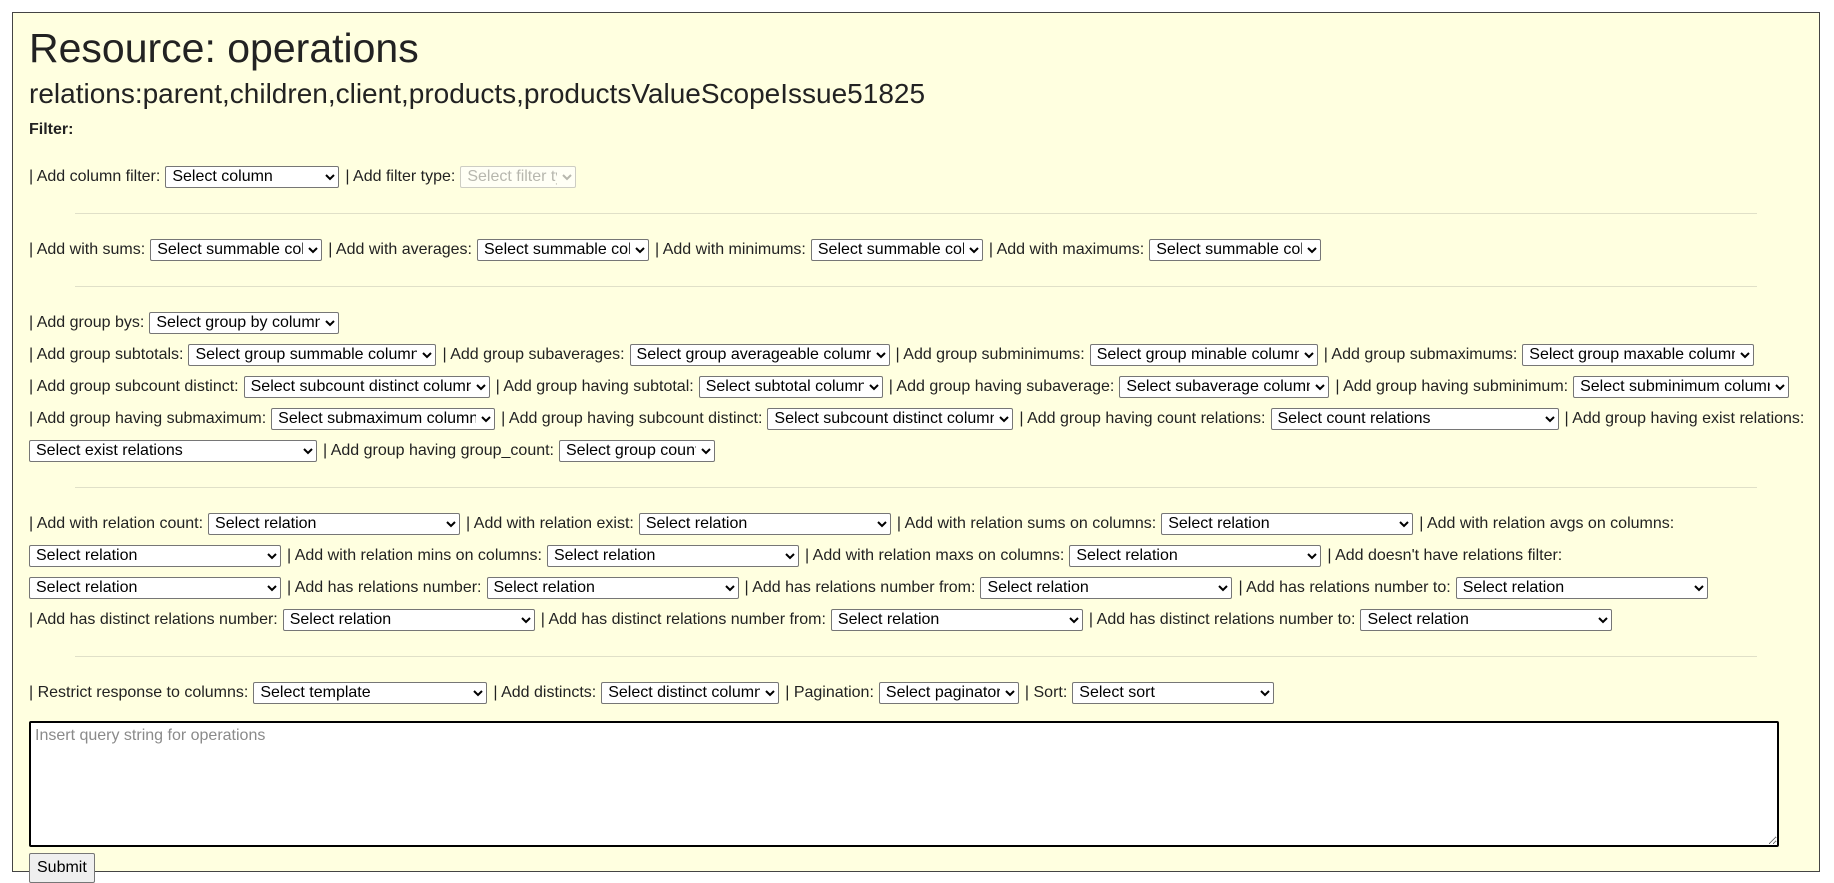 The image size is (1834, 883). Describe the element at coordinates (764, 523) in the screenshot. I see `relation-exist-select: Select relation` at that location.